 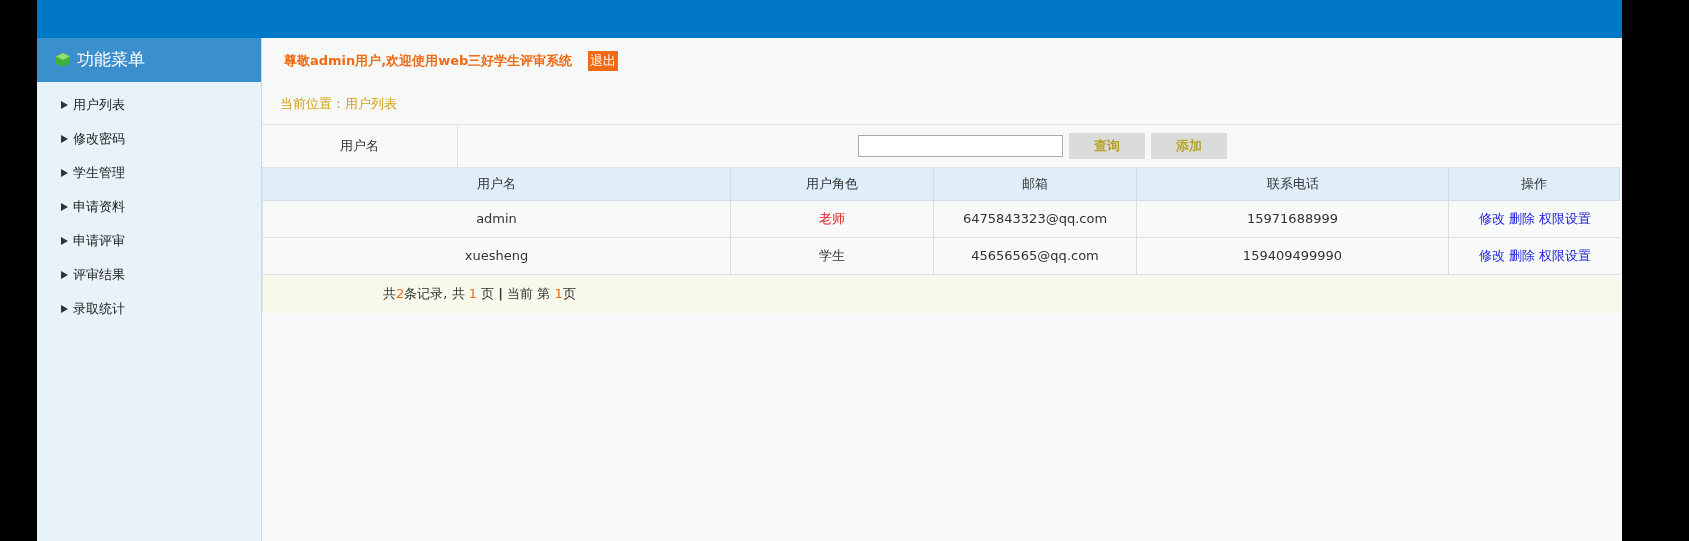 What do you see at coordinates (93, 241) in the screenshot?
I see `menu-item: 申请评审` at bounding box center [93, 241].